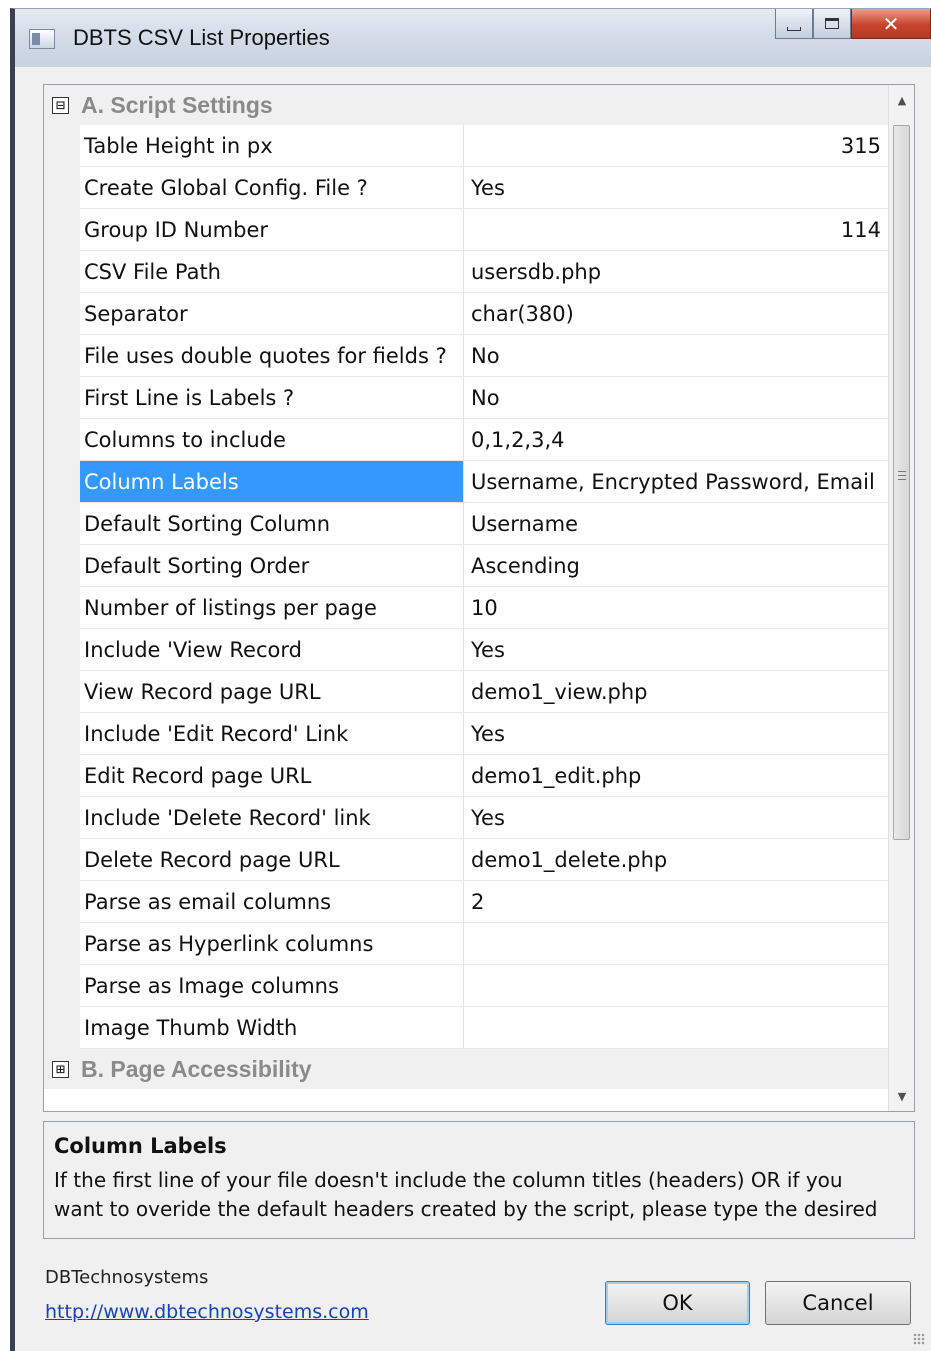  I want to click on property-row: View Record page URL demo1_view.php, so click(466, 692).